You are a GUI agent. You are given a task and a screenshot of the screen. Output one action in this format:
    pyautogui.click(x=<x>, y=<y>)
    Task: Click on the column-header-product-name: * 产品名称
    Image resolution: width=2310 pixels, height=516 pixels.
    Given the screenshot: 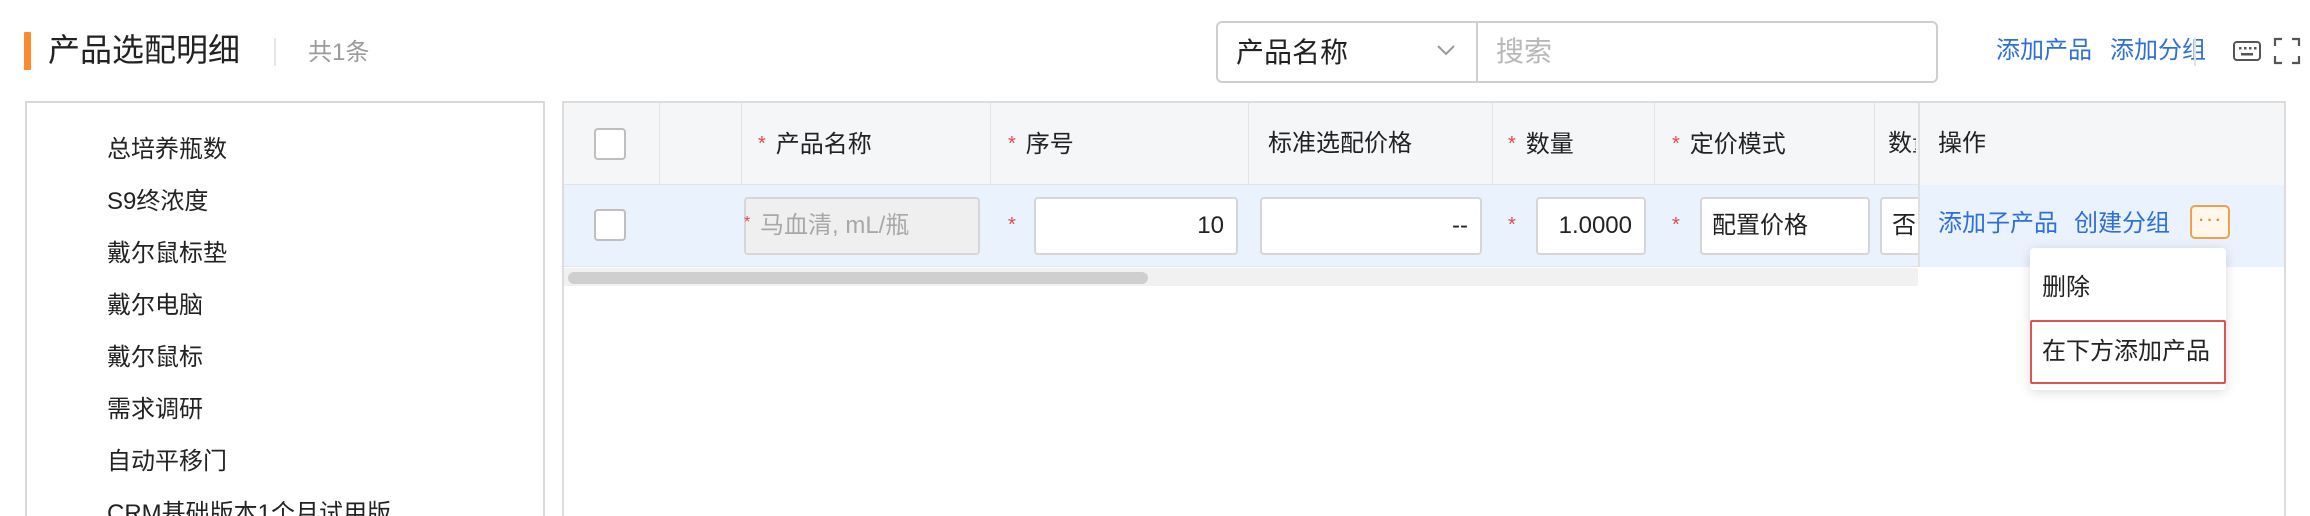 What is the action you would take?
    pyautogui.click(x=815, y=144)
    